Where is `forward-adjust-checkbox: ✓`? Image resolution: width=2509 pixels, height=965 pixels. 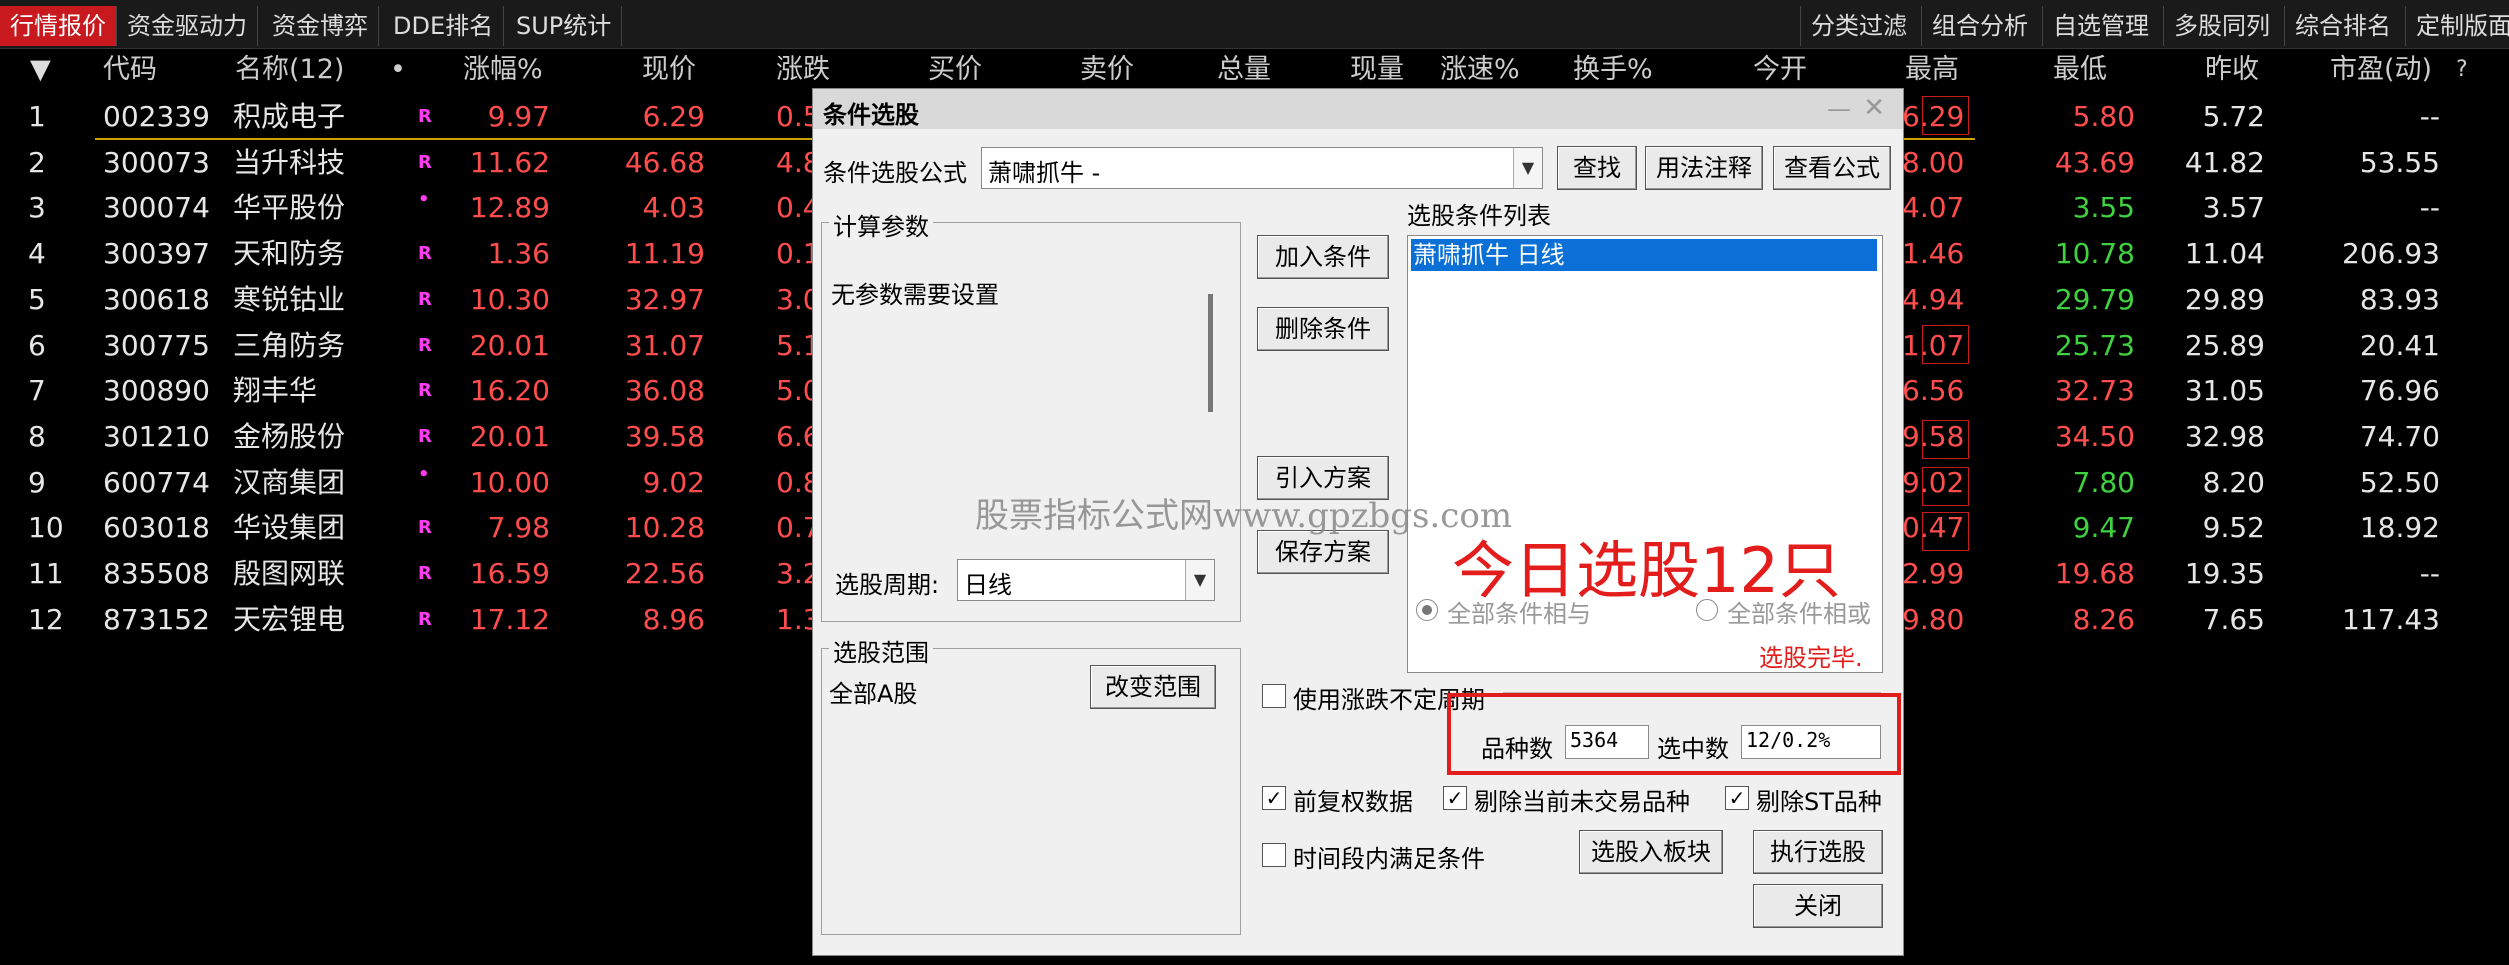 forward-adjust-checkbox: ✓ is located at coordinates (1274, 798).